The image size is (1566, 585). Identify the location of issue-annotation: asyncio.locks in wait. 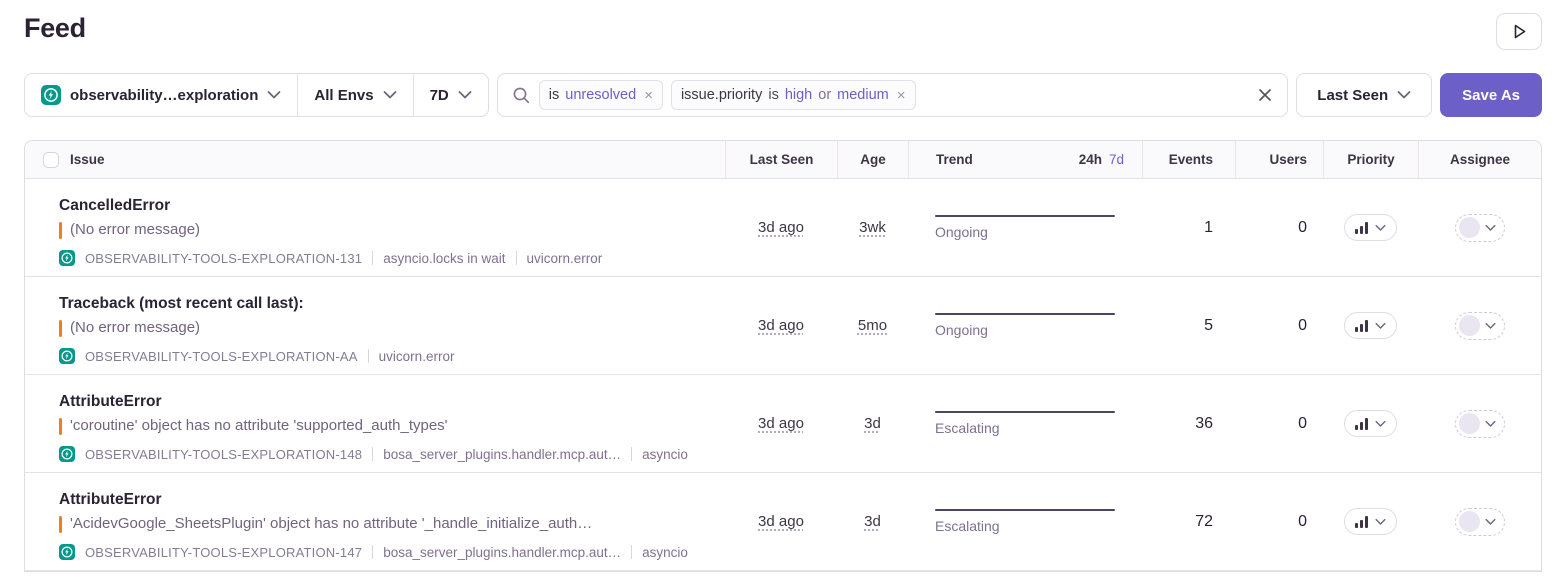
(444, 258).